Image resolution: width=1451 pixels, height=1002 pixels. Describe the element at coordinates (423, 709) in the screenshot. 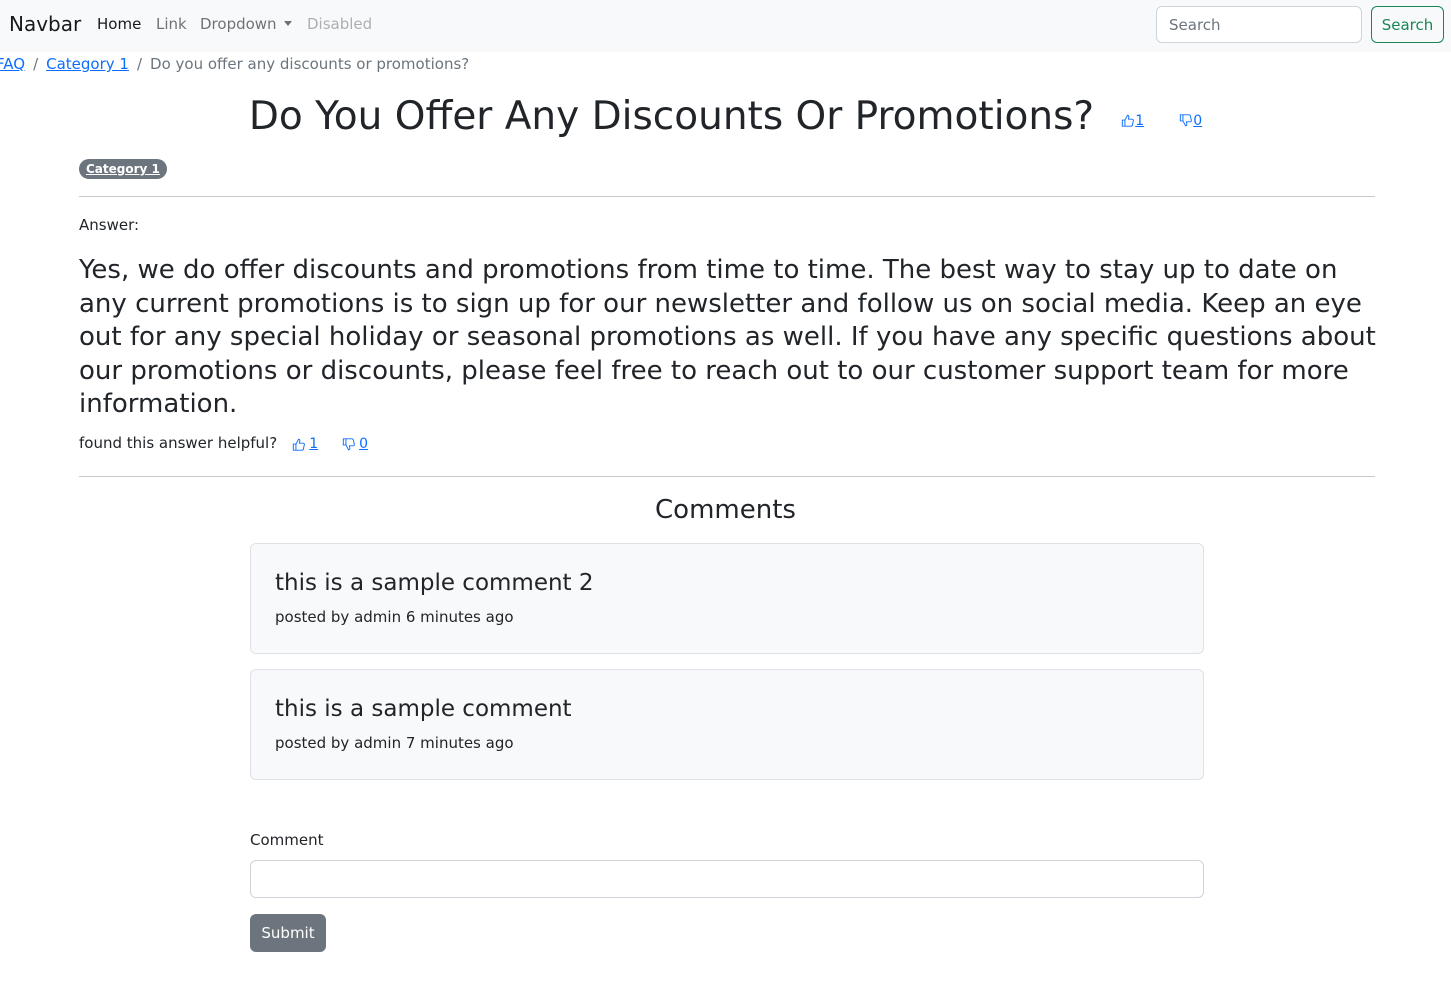

I see `comment-text: this is a sample comment` at that location.